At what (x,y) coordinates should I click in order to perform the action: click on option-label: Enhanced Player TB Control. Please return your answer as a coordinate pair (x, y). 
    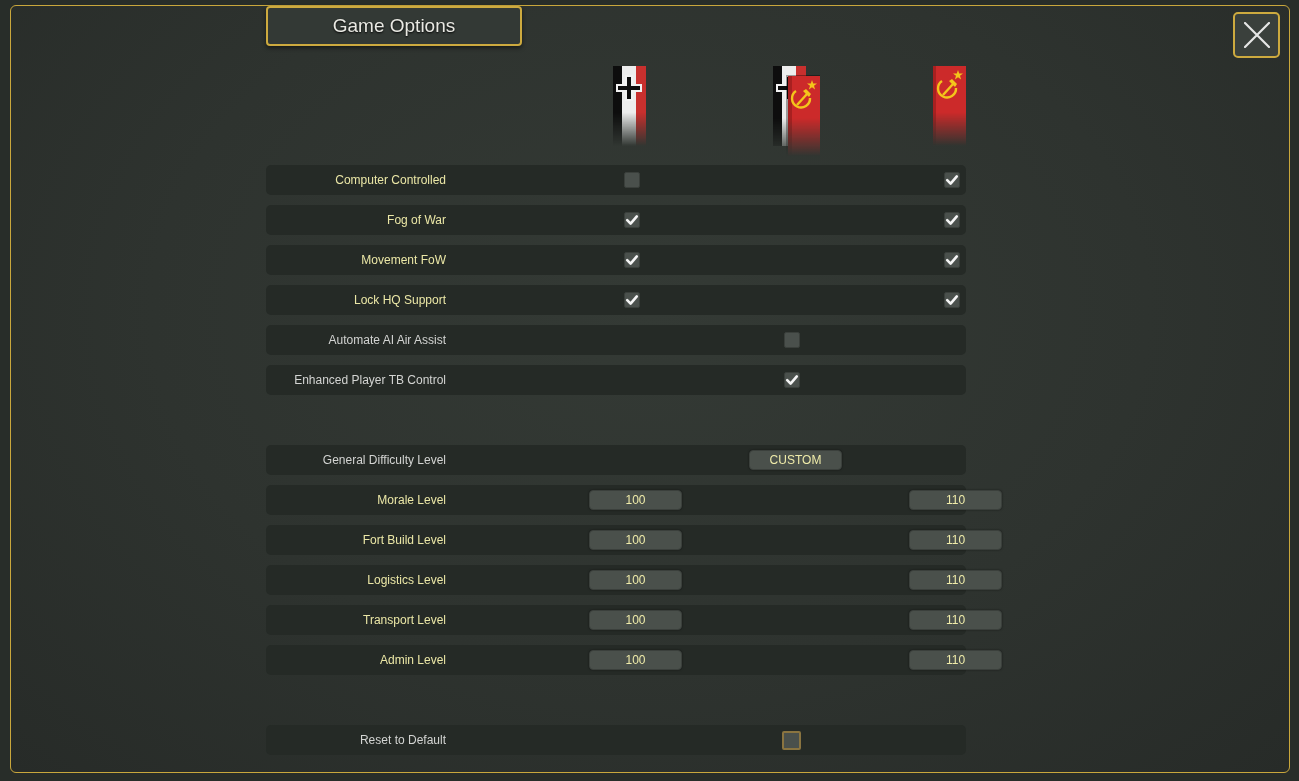
    Looking at the image, I should click on (370, 380).